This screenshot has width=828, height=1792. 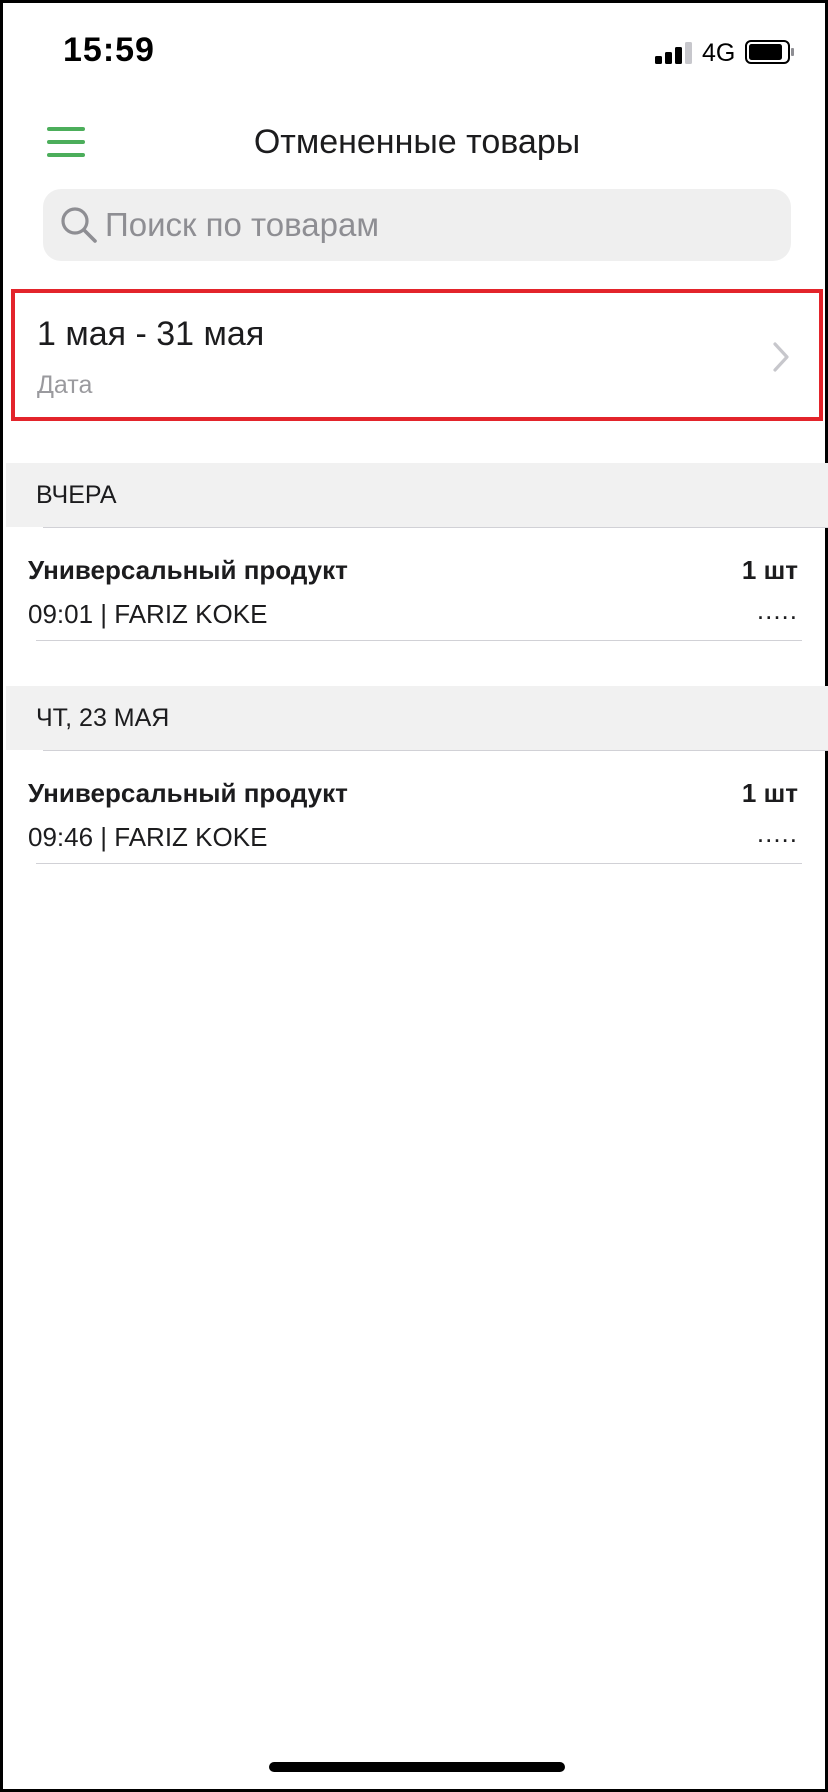 I want to click on section-header: ЧТ, 23 МАЯ, so click(x=417, y=718).